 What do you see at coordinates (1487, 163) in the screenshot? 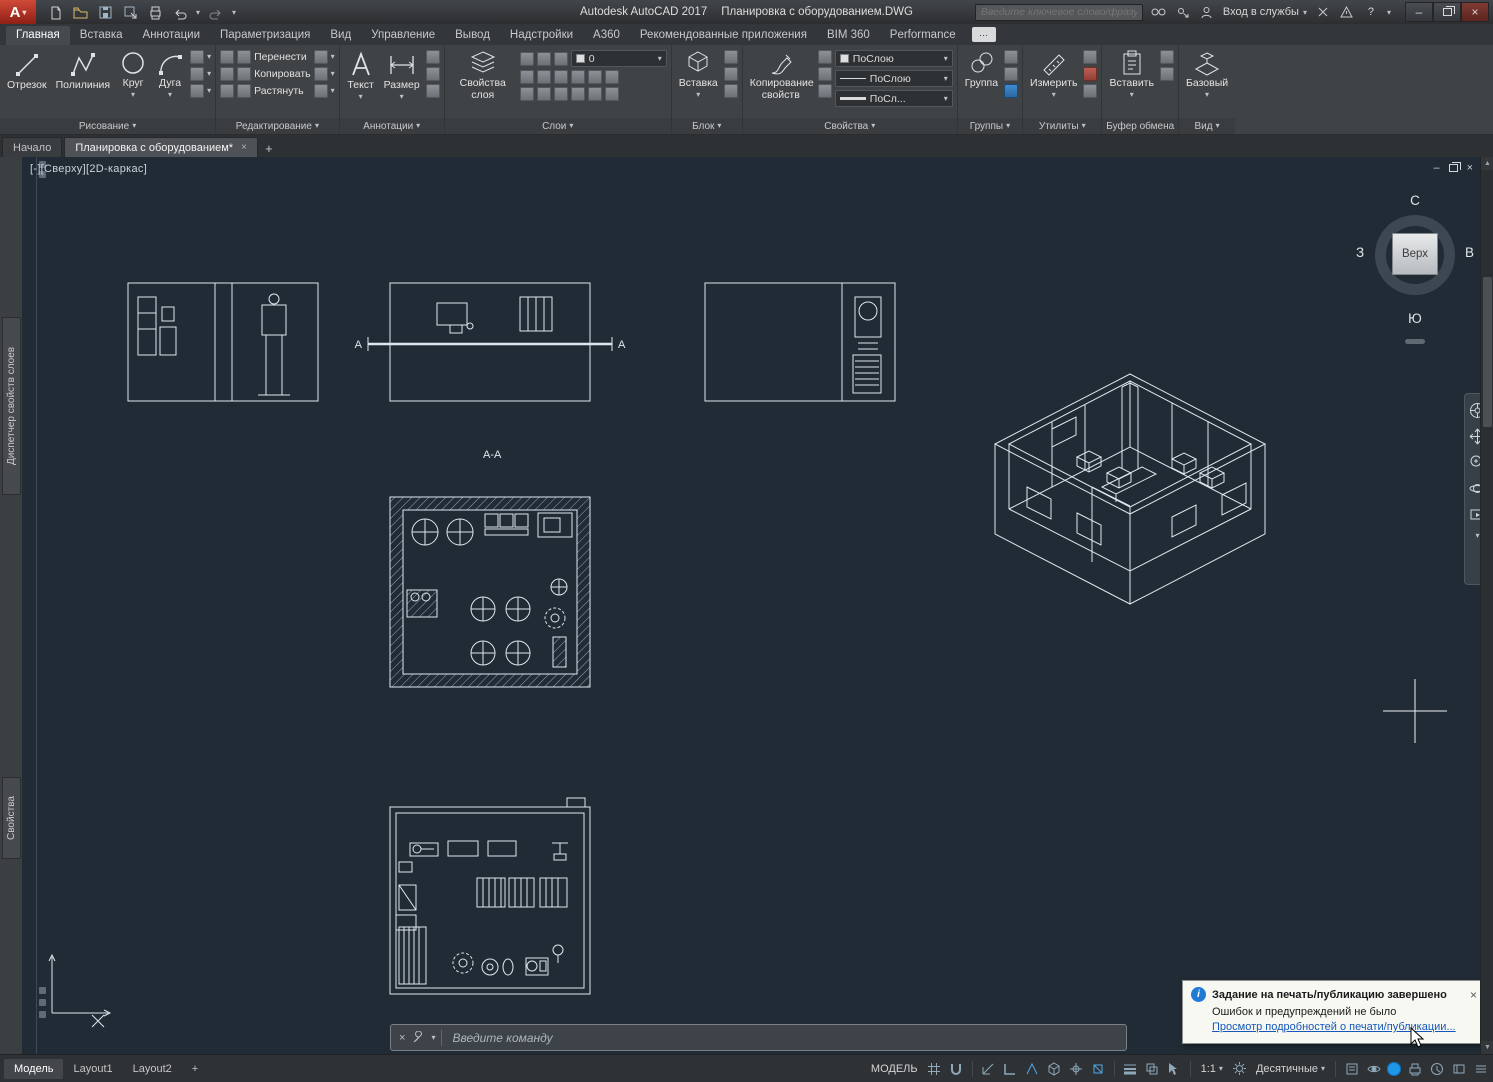
I see `scroll-up-icon: ▲` at bounding box center [1487, 163].